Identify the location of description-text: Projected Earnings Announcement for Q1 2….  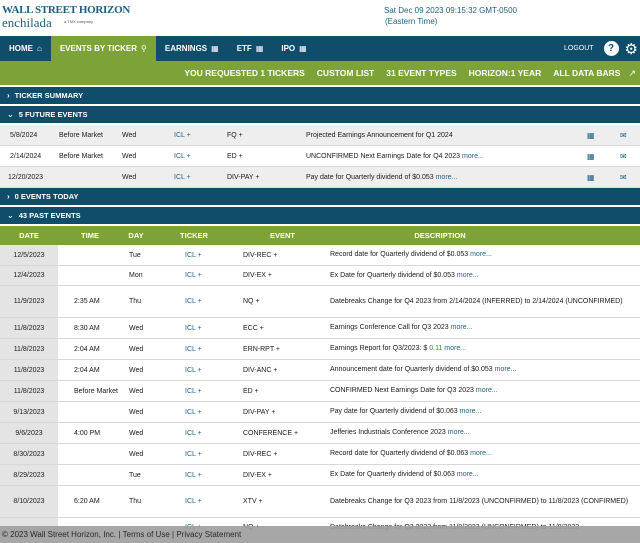
(379, 135).